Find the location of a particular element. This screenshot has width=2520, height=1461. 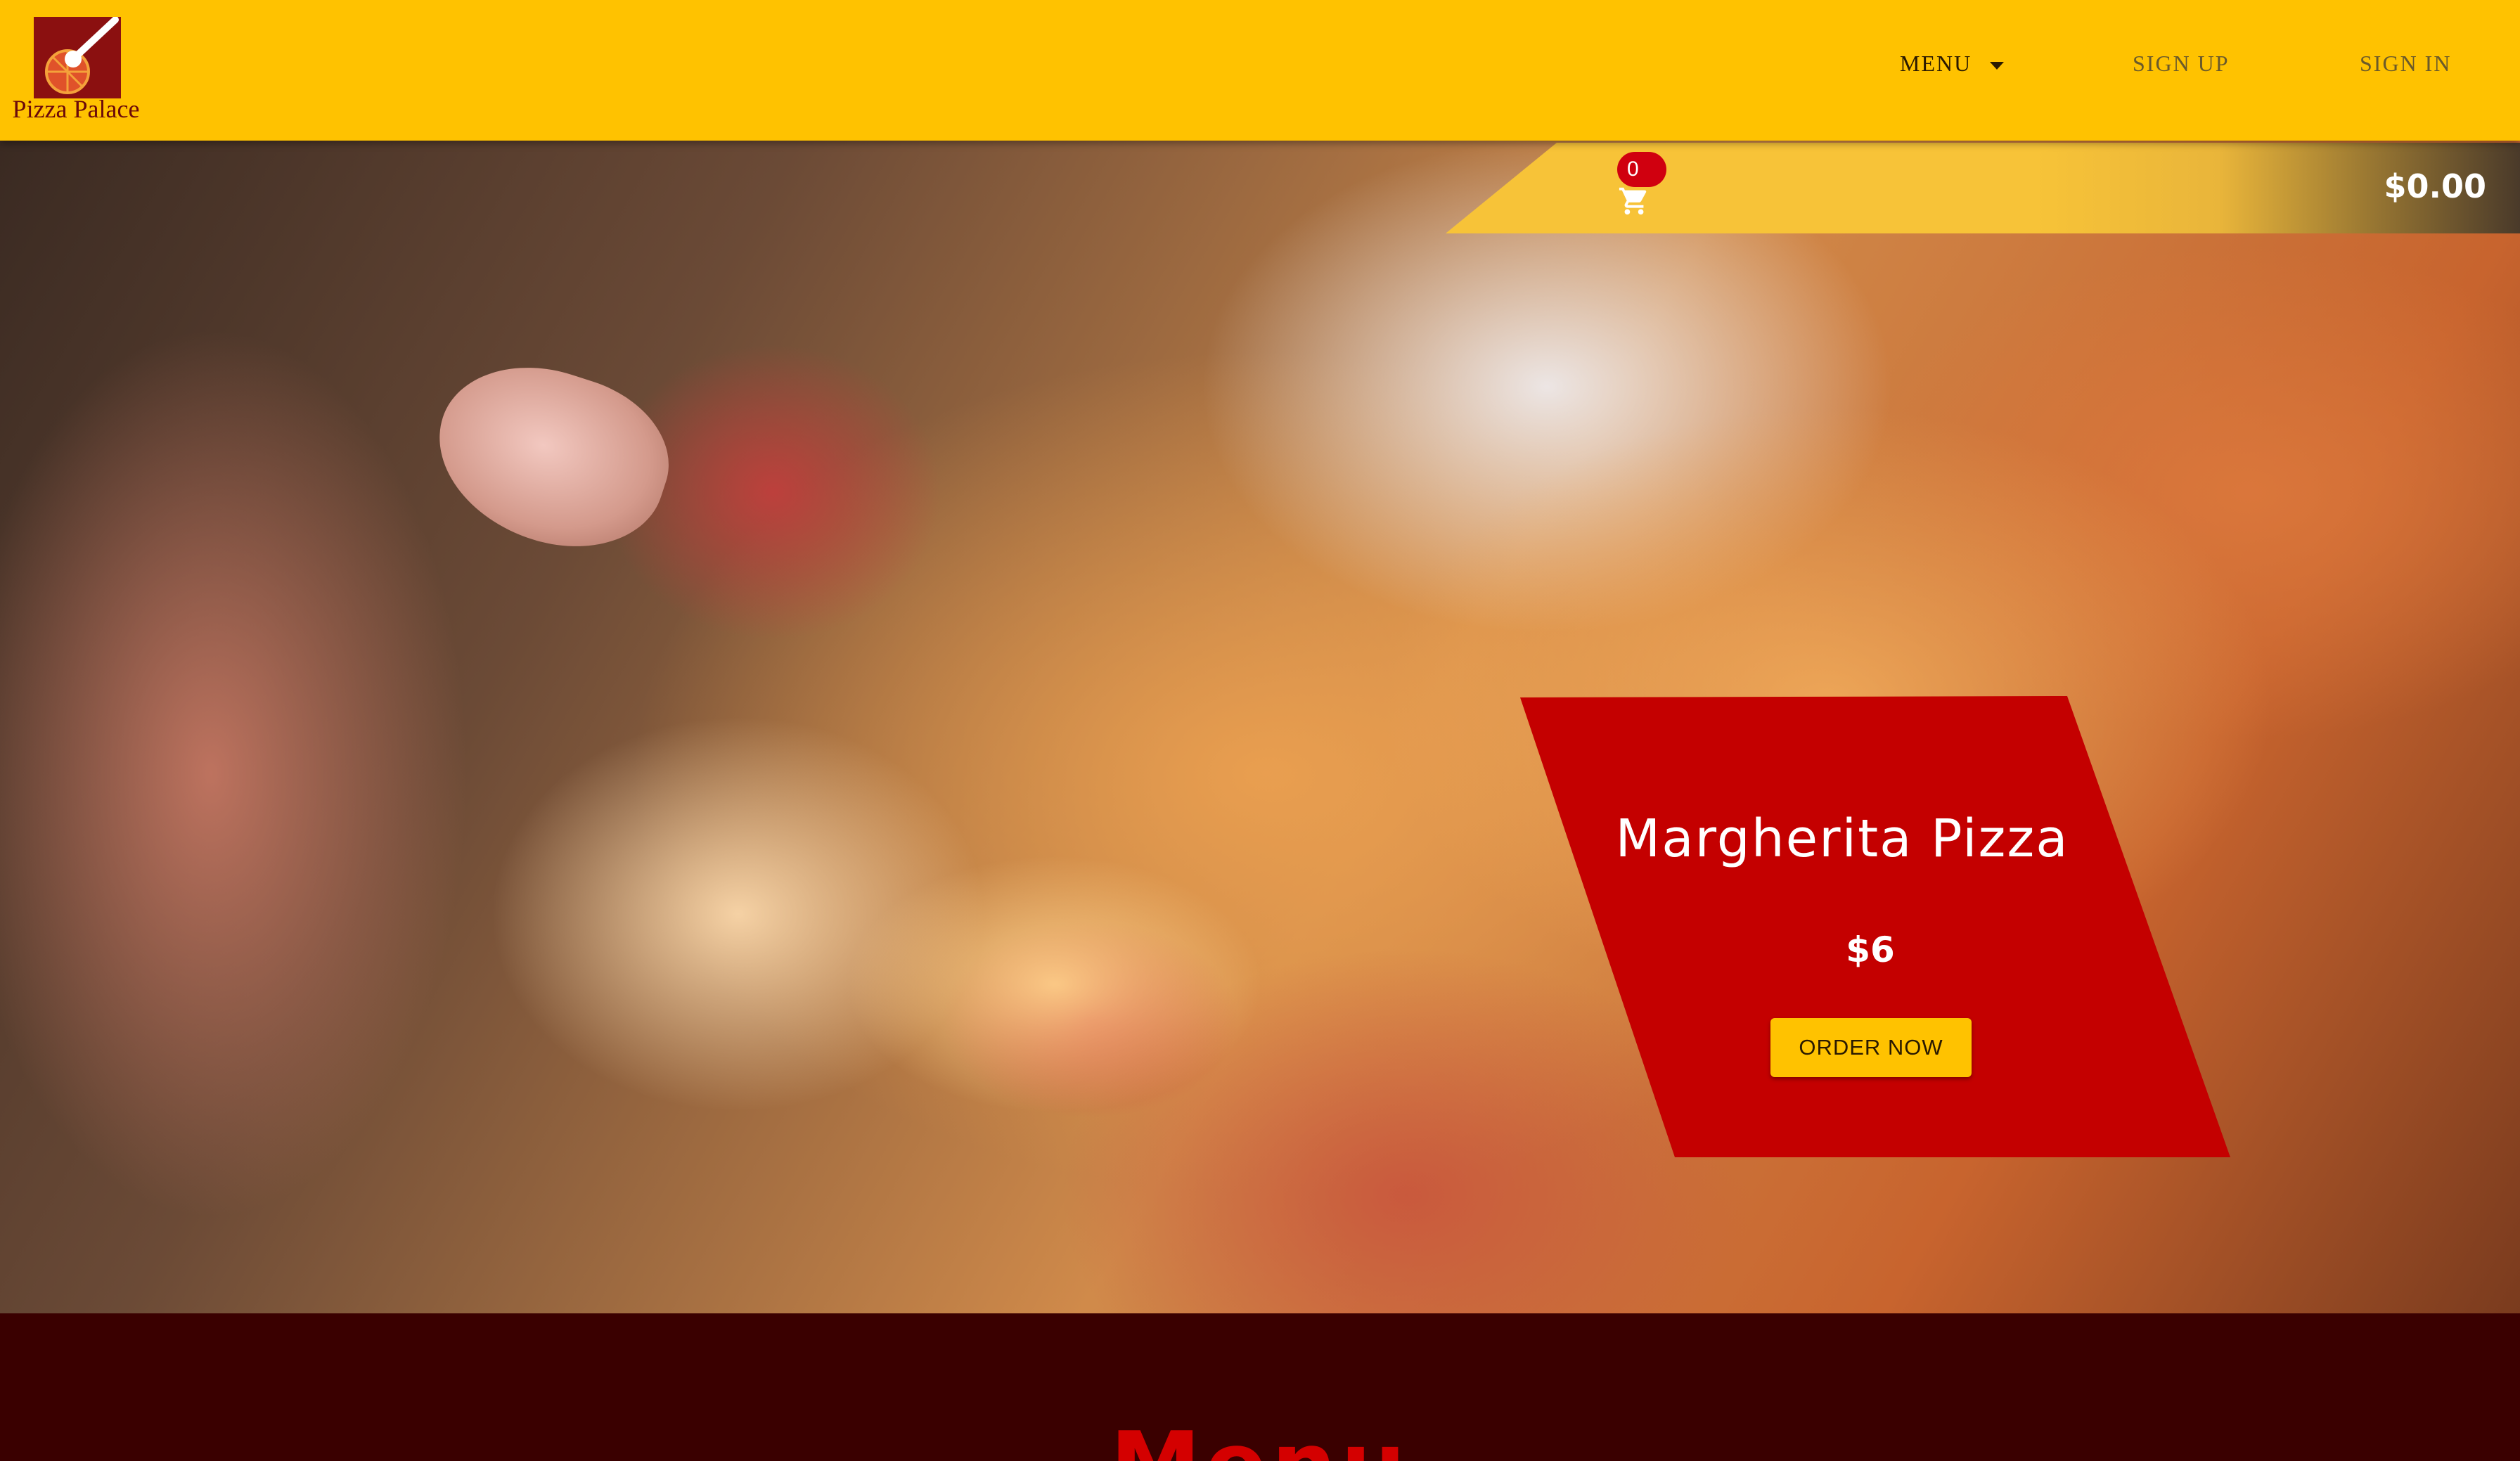

brand-logo: Pizza Palace is located at coordinates (76, 70).